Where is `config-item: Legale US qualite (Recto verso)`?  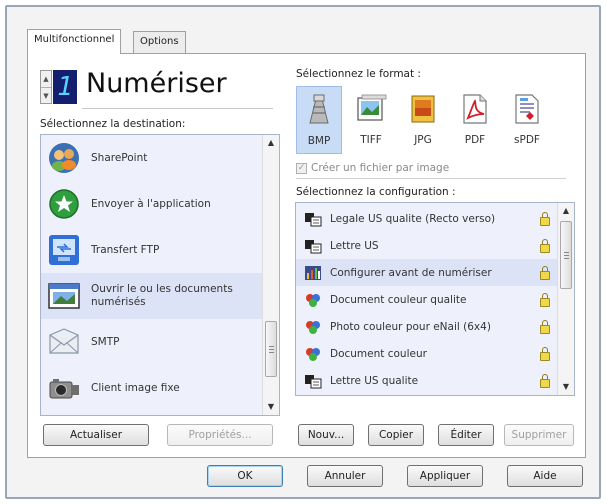 config-item: Legale US qualite (Recto verso) is located at coordinates (427, 218).